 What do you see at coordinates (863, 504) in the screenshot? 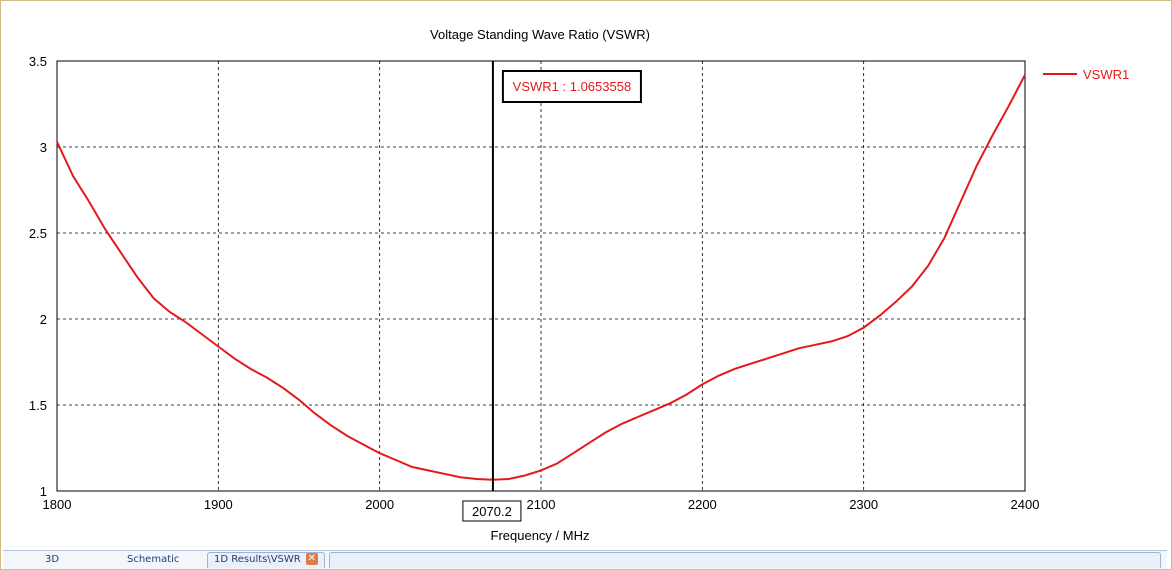
I see `x-tick-label: 2300` at bounding box center [863, 504].